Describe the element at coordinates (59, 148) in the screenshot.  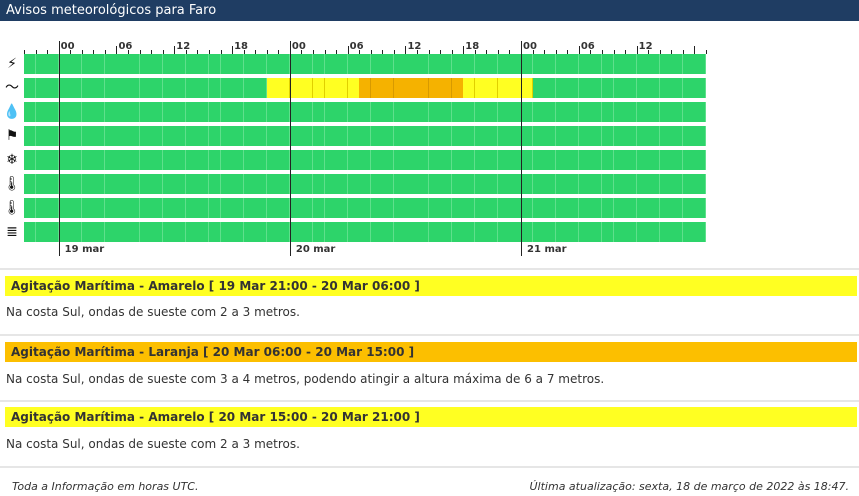
I see `day-separator` at that location.